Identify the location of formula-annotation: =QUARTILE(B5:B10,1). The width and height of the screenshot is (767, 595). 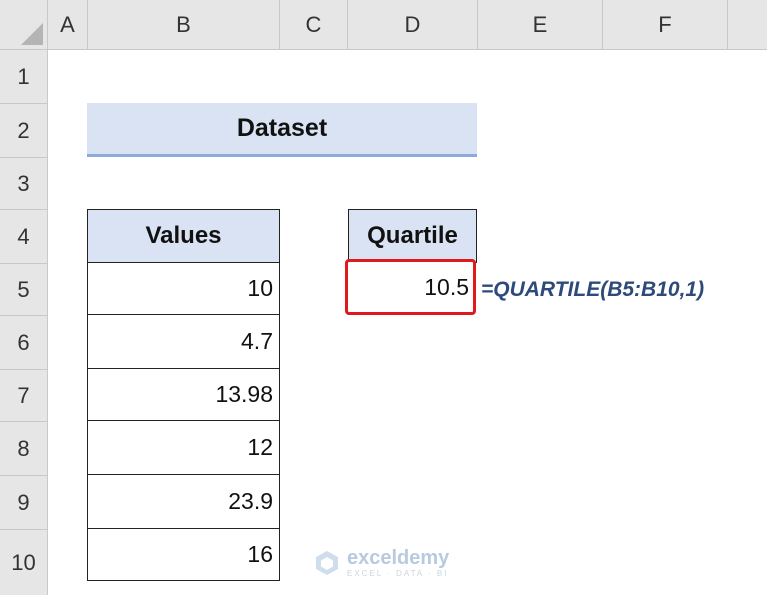
(593, 289).